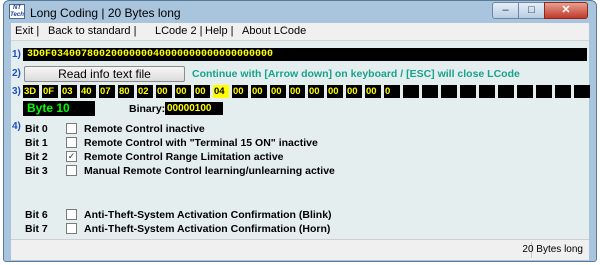 The height and width of the screenshot is (265, 600). I want to click on menu-exit: Exit |, so click(27, 31).